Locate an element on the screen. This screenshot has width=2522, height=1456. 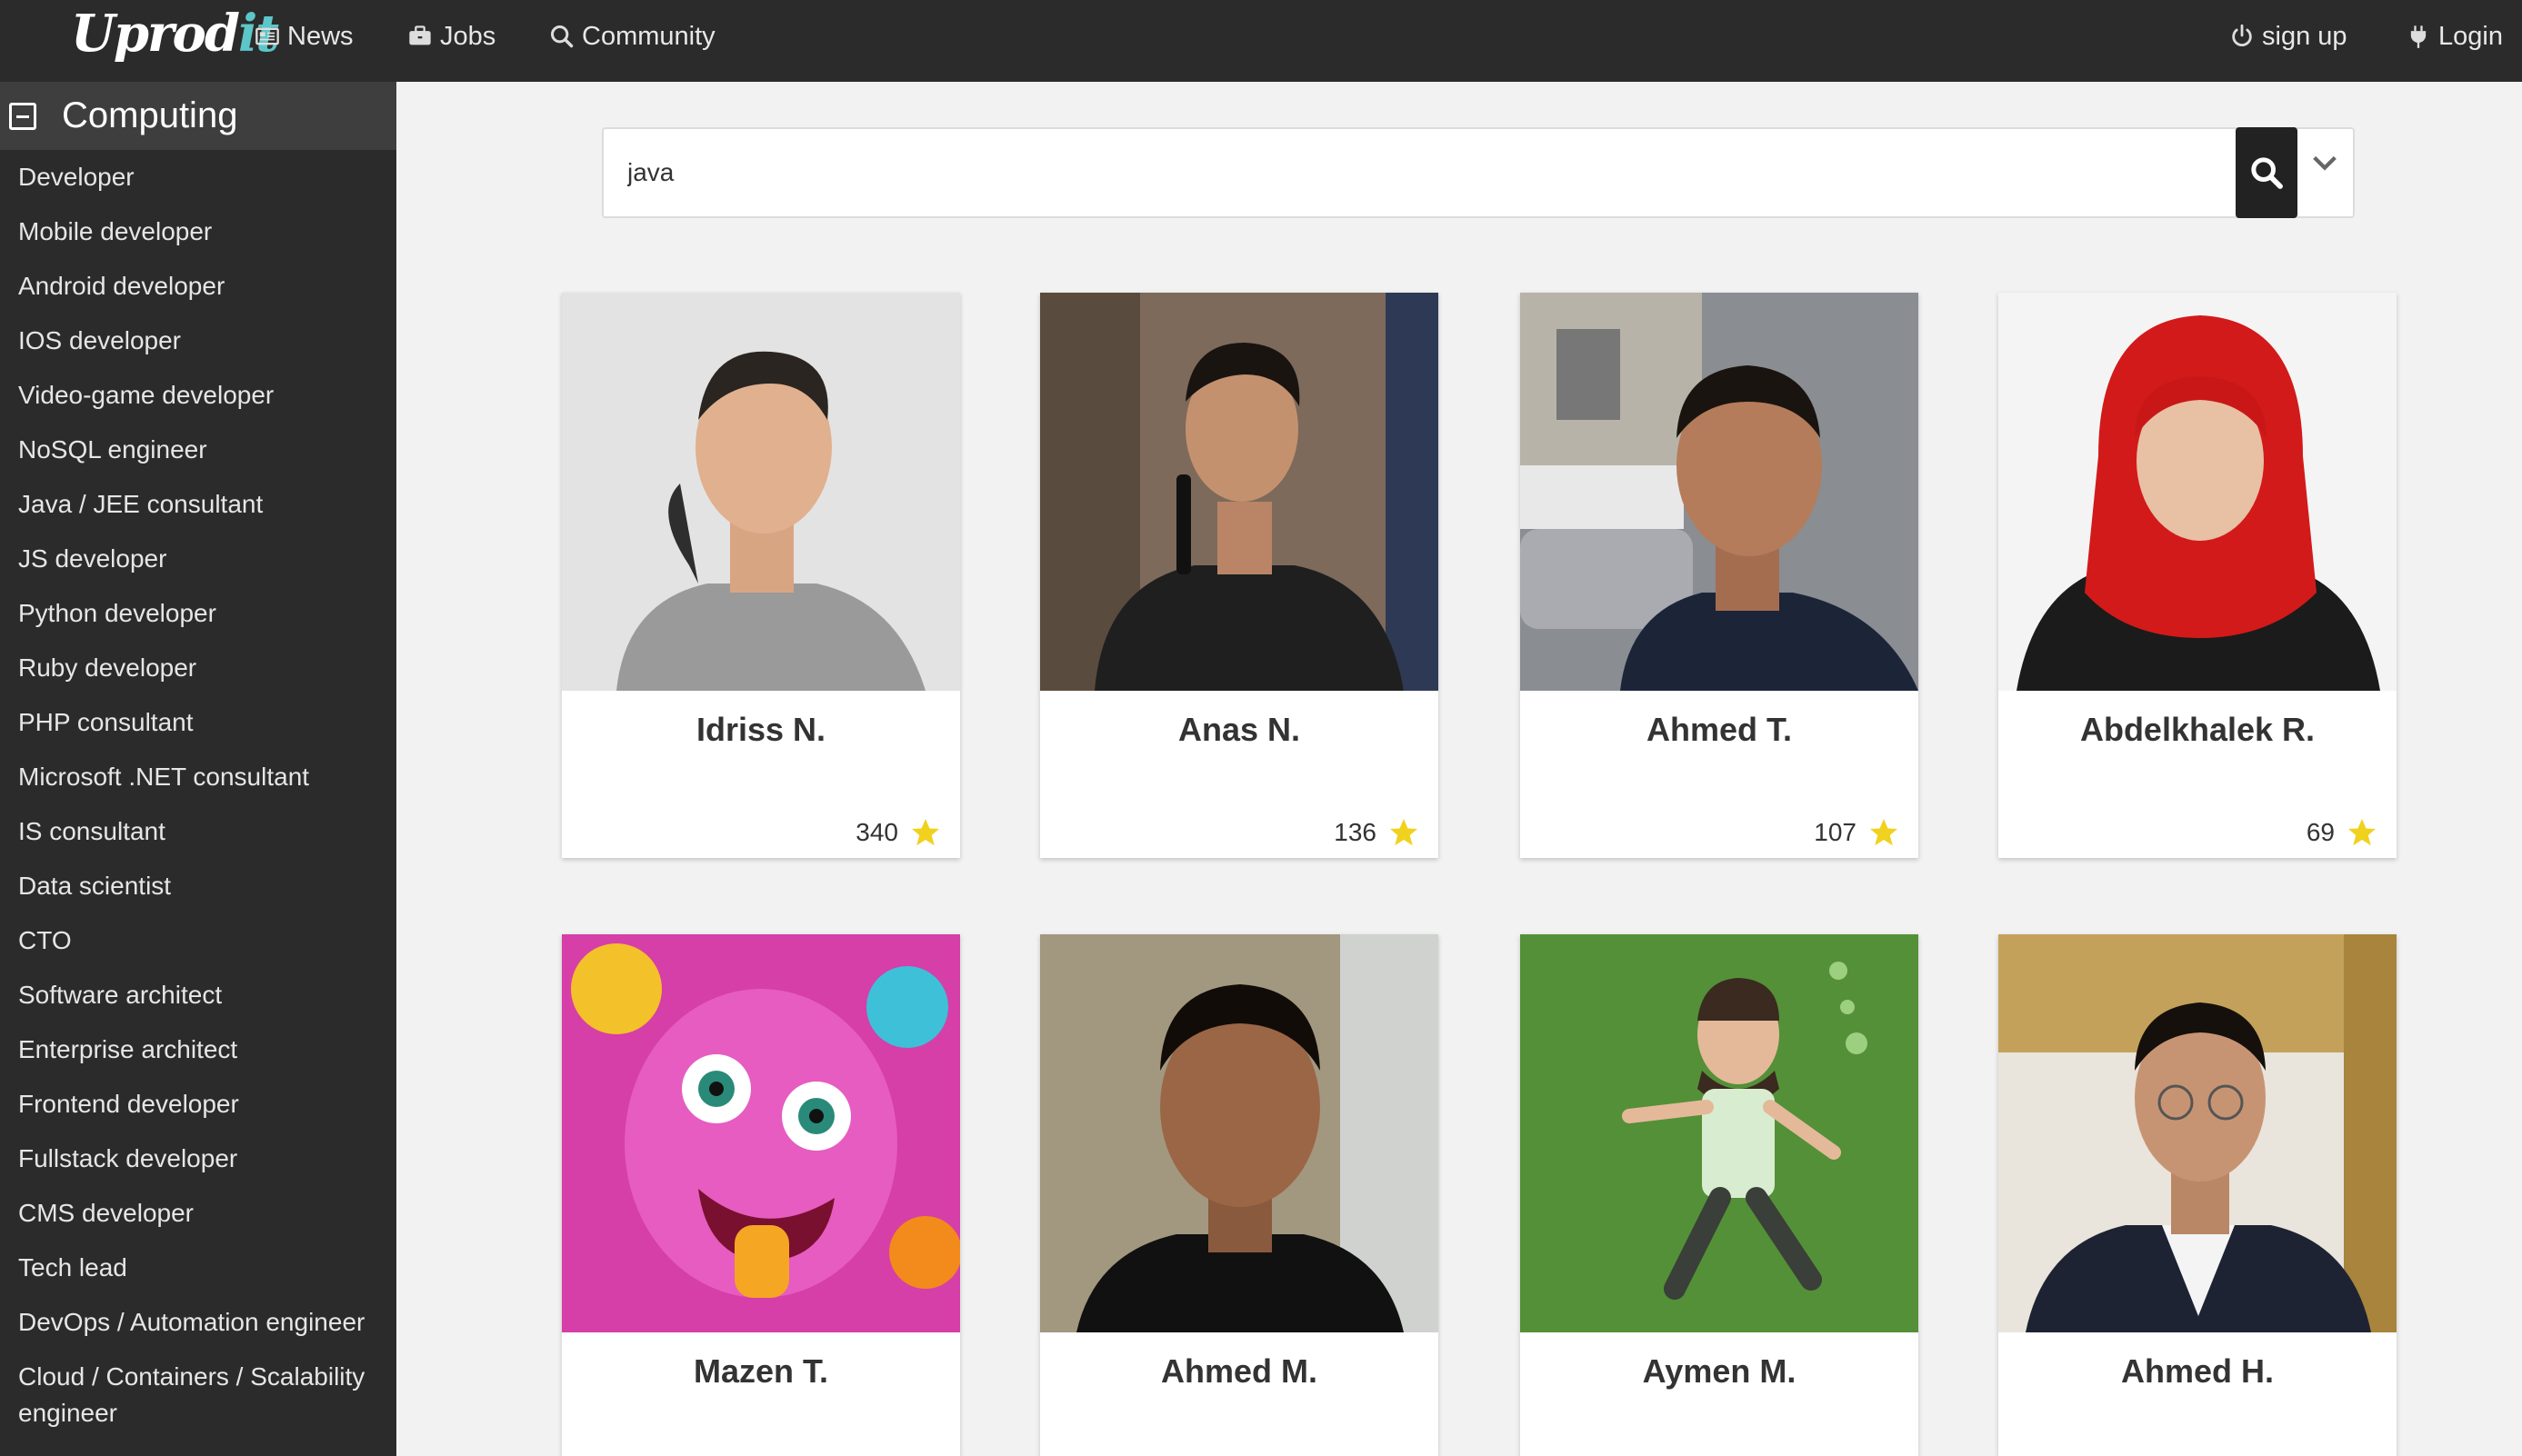
profile-name: Idriss N. is located at coordinates (761, 730).